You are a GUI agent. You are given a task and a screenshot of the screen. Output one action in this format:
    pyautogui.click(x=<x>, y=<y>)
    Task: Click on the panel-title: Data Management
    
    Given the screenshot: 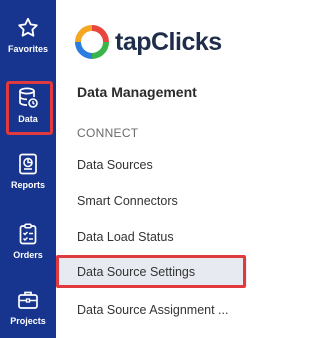 What is the action you would take?
    pyautogui.click(x=137, y=92)
    